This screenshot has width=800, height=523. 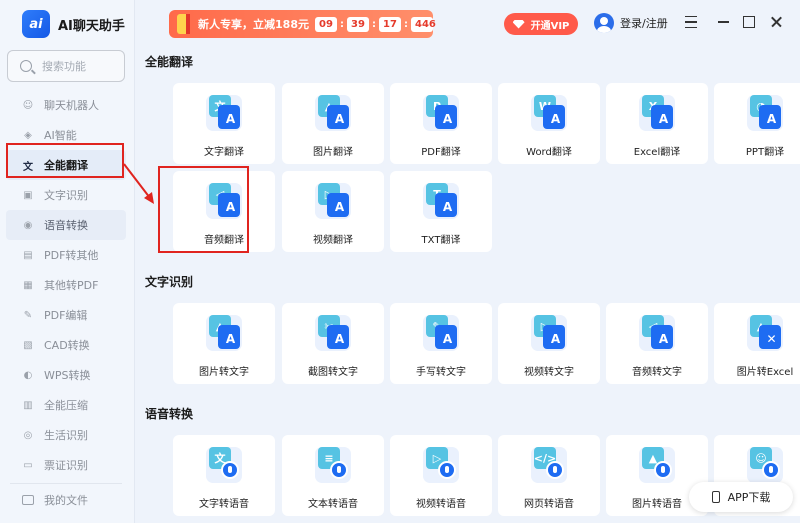 I want to click on avatar-icon, so click(x=604, y=23).